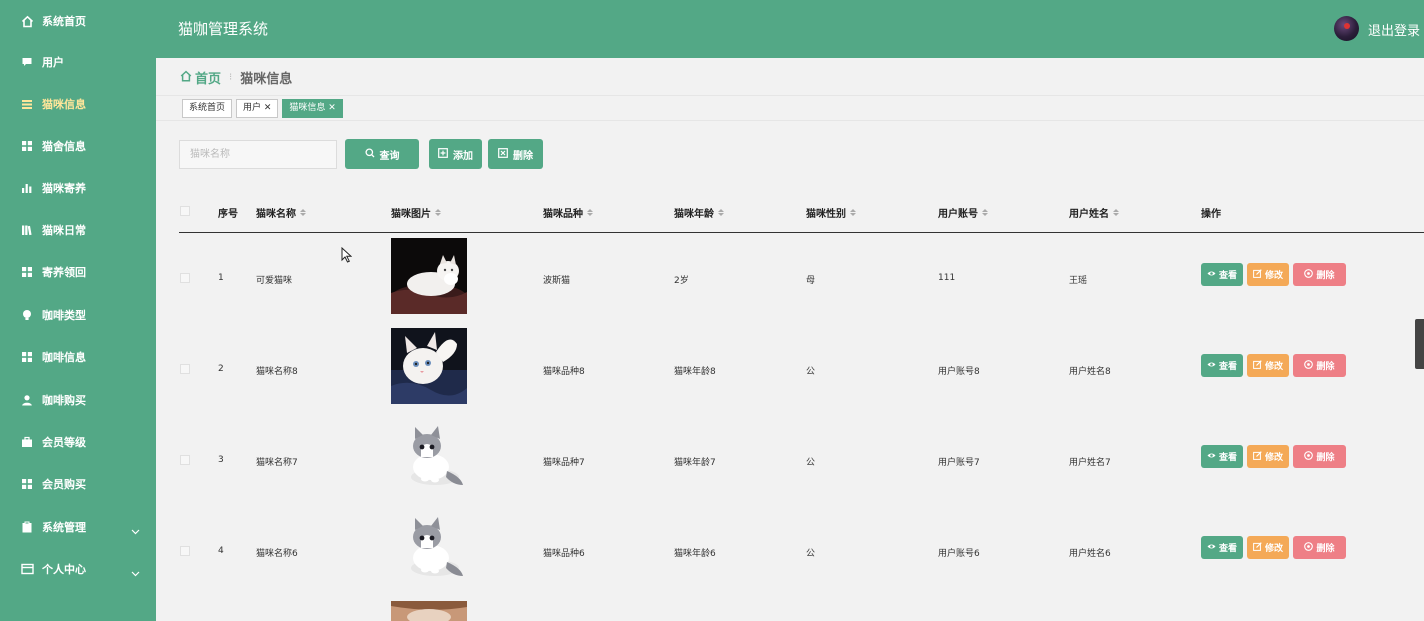  I want to click on cell-cat-age: 猫咪年龄8, so click(695, 372).